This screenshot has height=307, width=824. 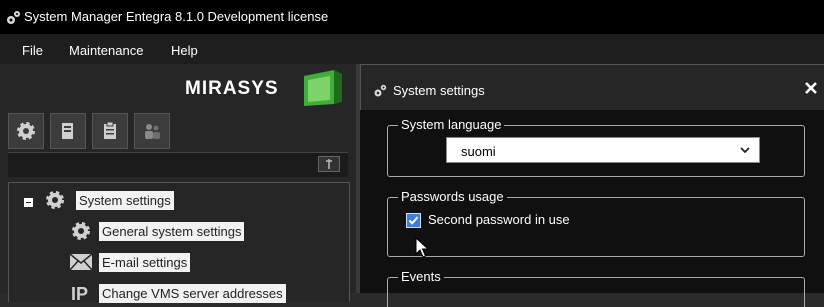 What do you see at coordinates (192, 293) in the screenshot?
I see `tree-item-vms-addresses: Change VMS server addresses` at bounding box center [192, 293].